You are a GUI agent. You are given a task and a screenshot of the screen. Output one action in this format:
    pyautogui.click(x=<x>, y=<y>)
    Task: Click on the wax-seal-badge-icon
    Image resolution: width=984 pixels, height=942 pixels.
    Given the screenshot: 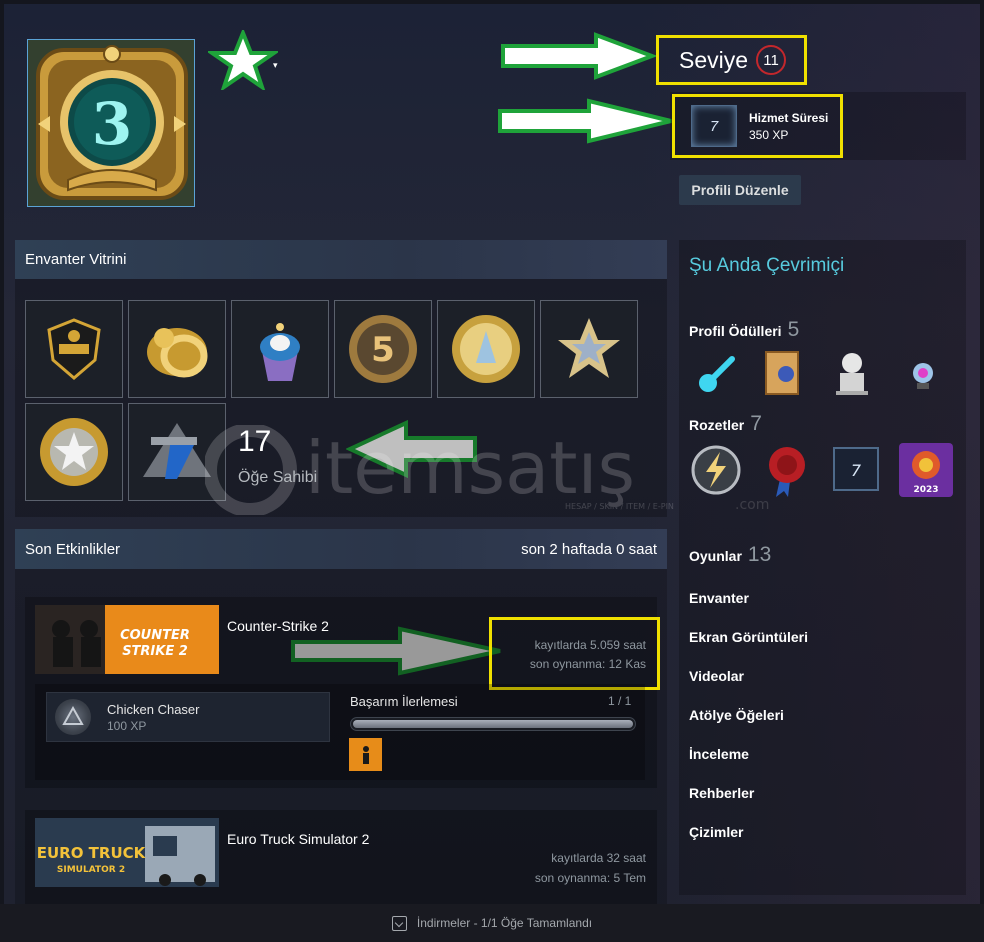 What is the action you would take?
    pyautogui.click(x=787, y=471)
    